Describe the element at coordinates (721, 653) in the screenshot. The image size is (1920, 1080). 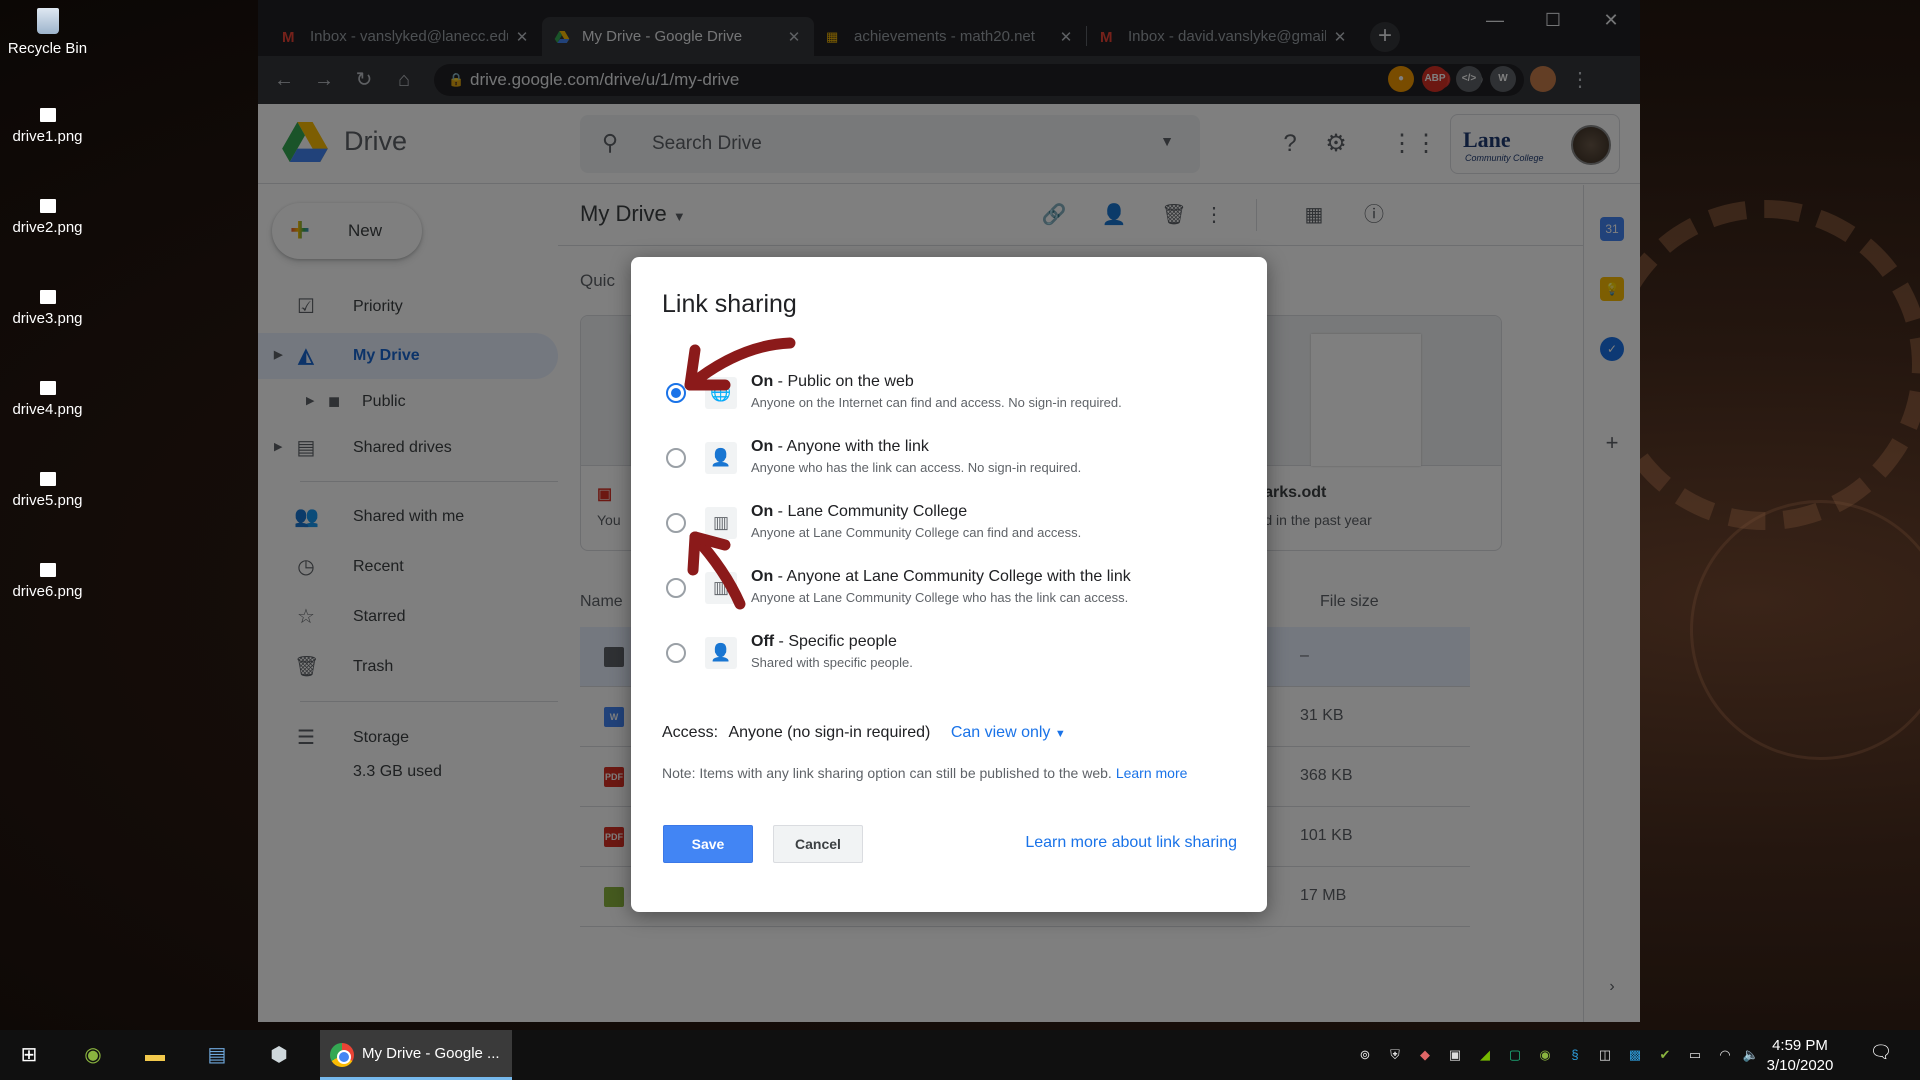
I see `person-icon: 👤` at that location.